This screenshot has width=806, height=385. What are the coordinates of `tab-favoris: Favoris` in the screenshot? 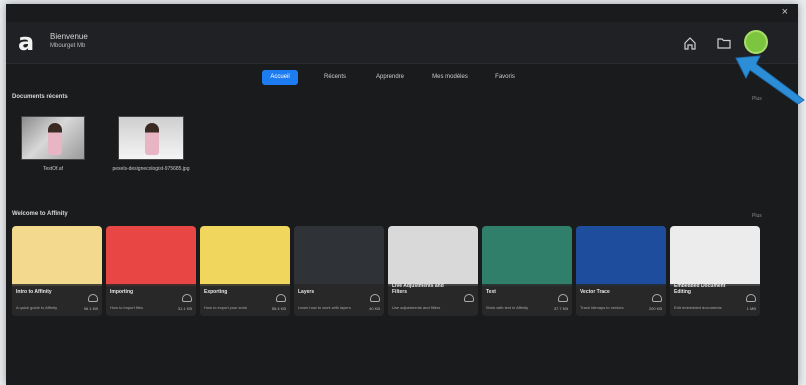 It's located at (505, 77).